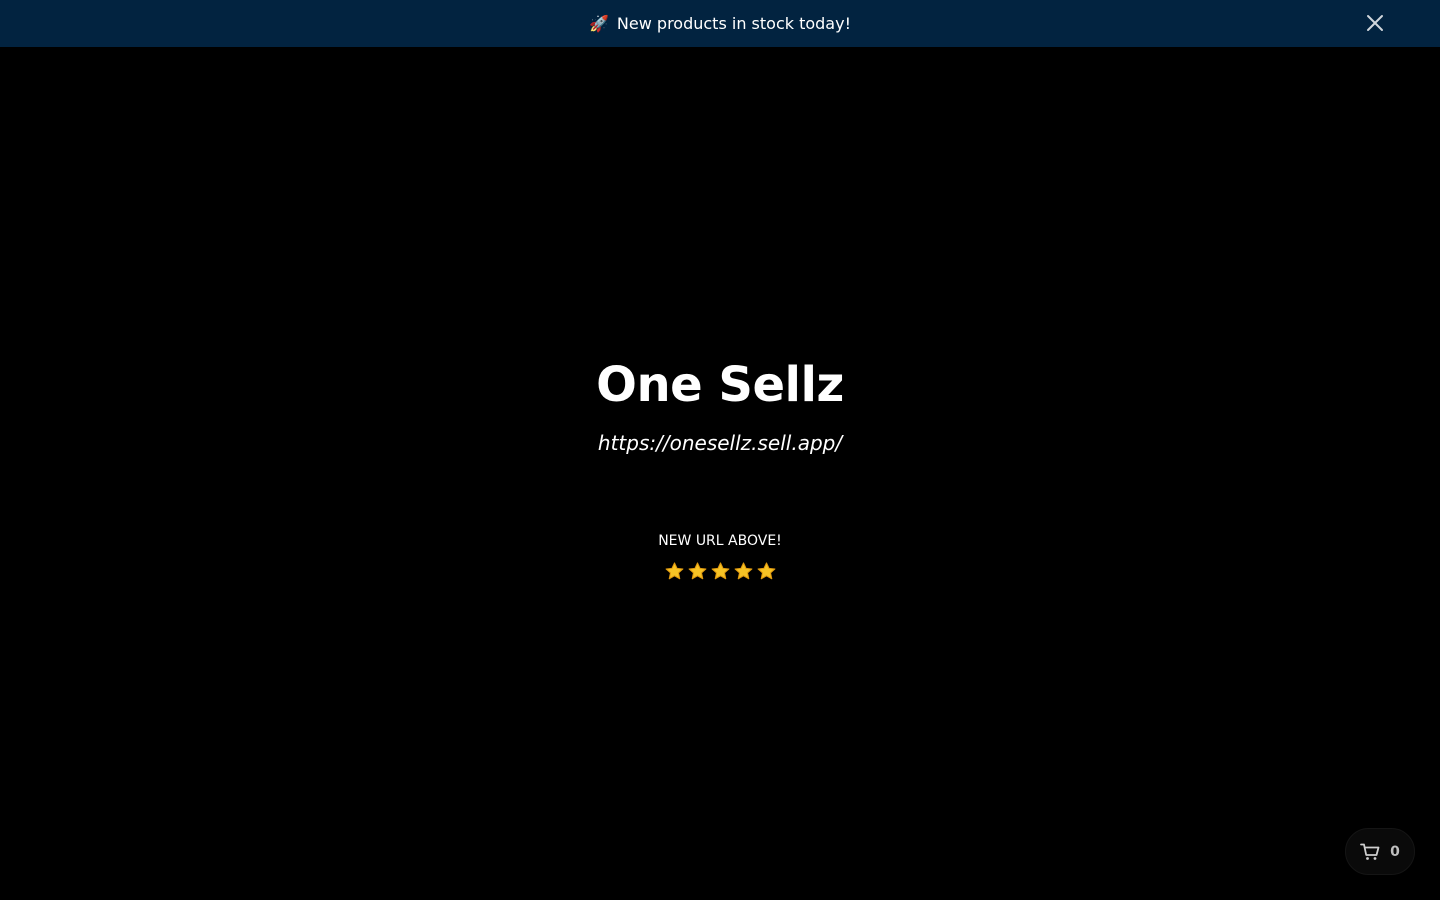  I want to click on store-url: https://onesellz.sell.app/, so click(720, 443).